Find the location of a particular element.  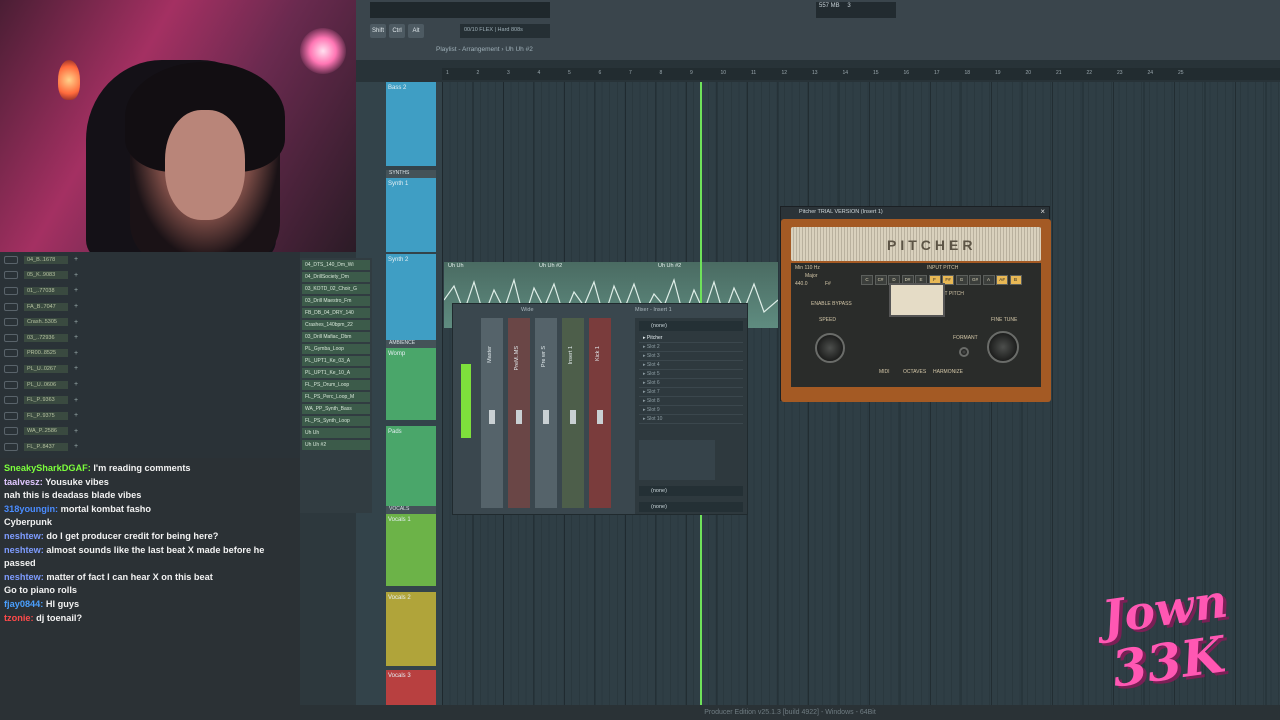

scale-select: Major is located at coordinates (811, 276).